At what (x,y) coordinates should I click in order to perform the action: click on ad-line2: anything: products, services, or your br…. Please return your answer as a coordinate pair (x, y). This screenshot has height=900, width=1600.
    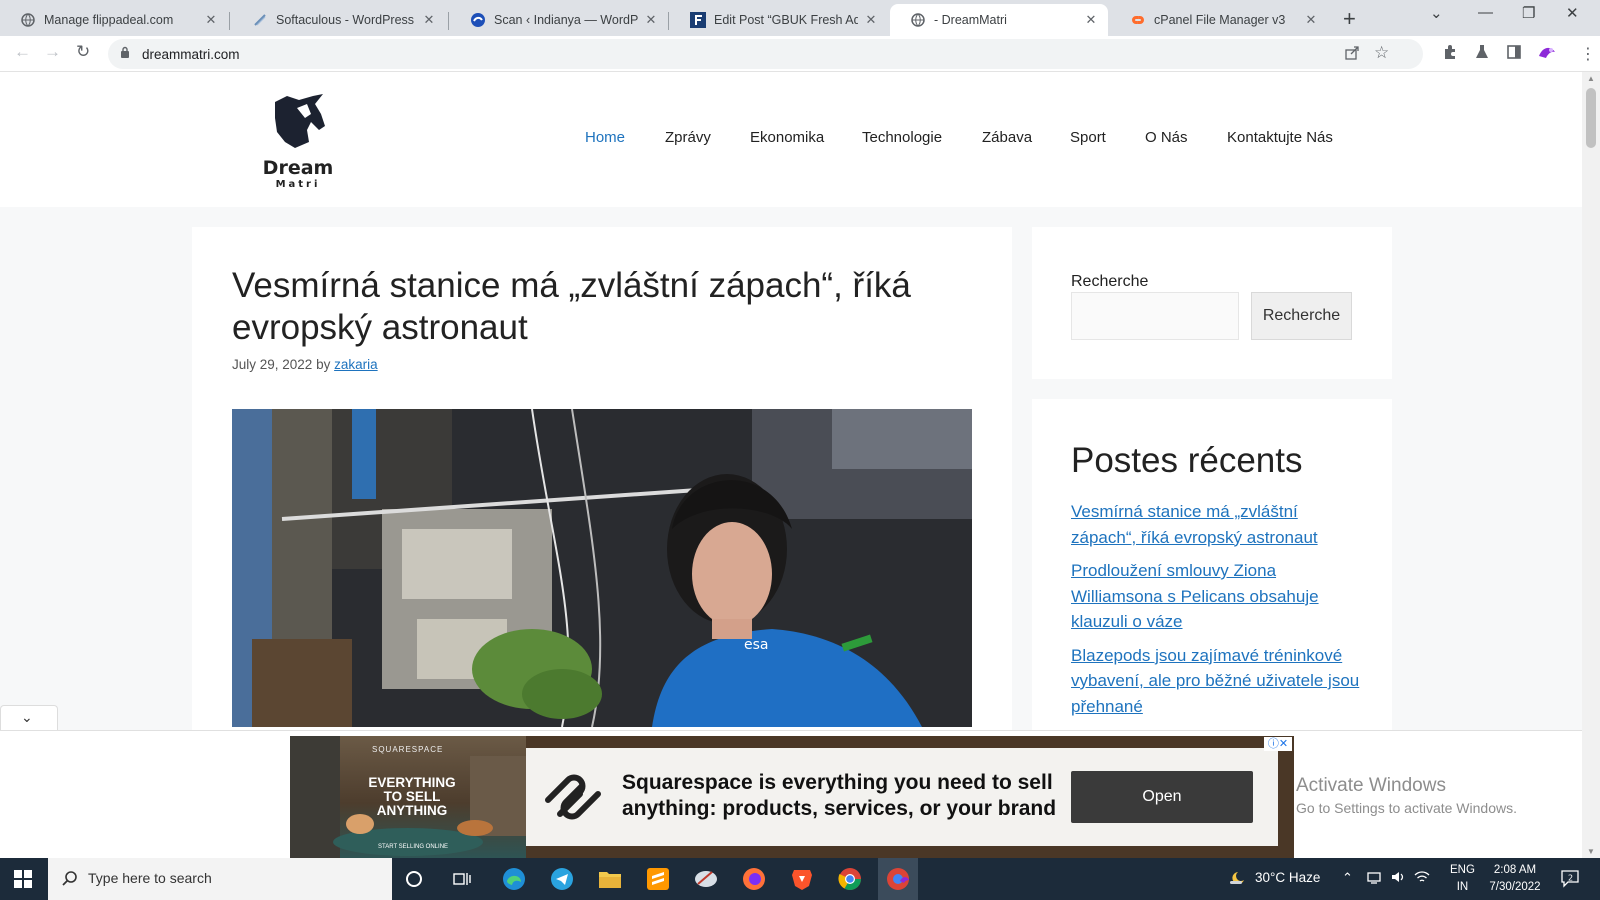
    Looking at the image, I should click on (839, 808).